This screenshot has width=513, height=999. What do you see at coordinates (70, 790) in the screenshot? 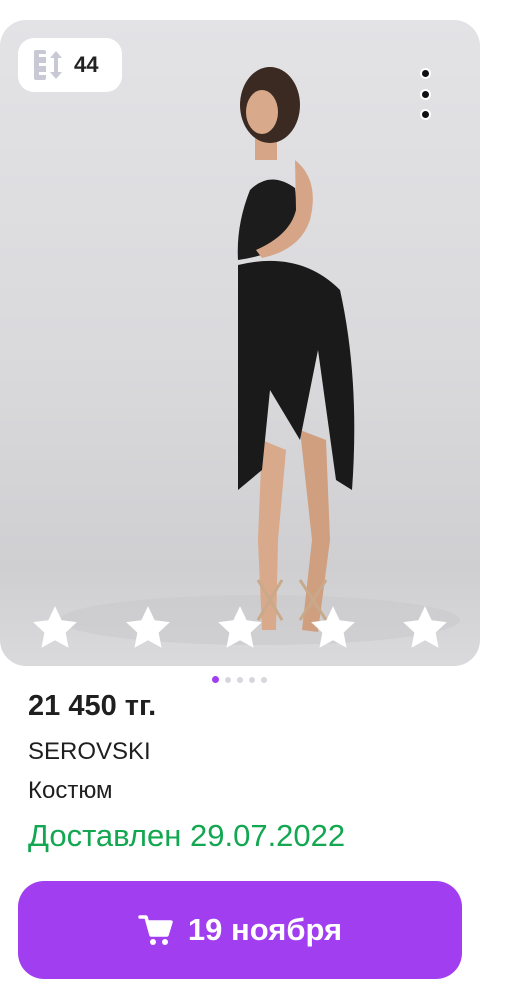
I see `product-type: Костюм` at bounding box center [70, 790].